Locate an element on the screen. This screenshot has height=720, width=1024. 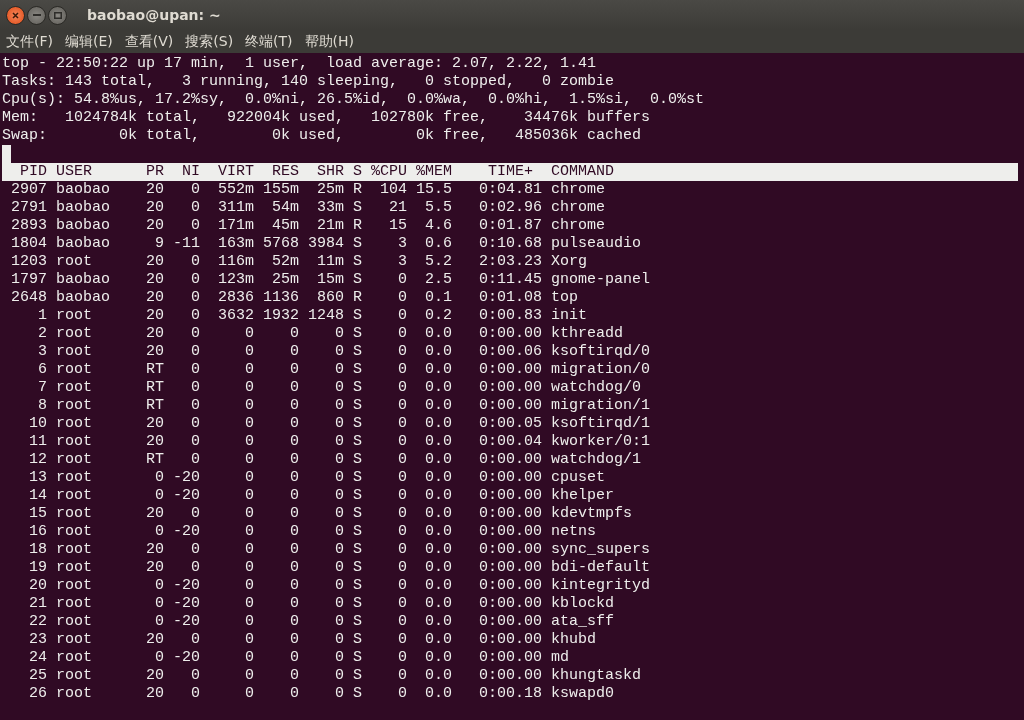
minimize-button is located at coordinates (36, 15).